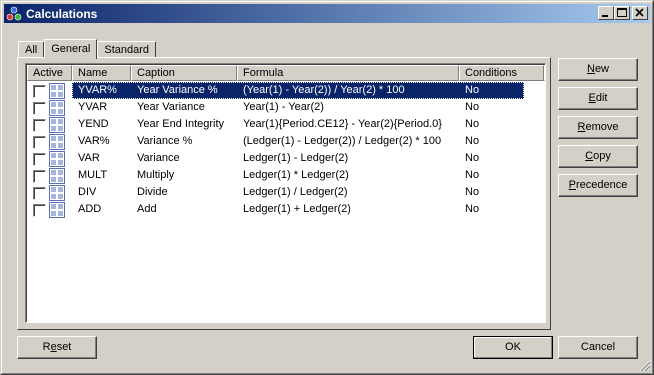 The width and height of the screenshot is (654, 375). What do you see at coordinates (645, 366) in the screenshot?
I see `resize-grip-icon` at bounding box center [645, 366].